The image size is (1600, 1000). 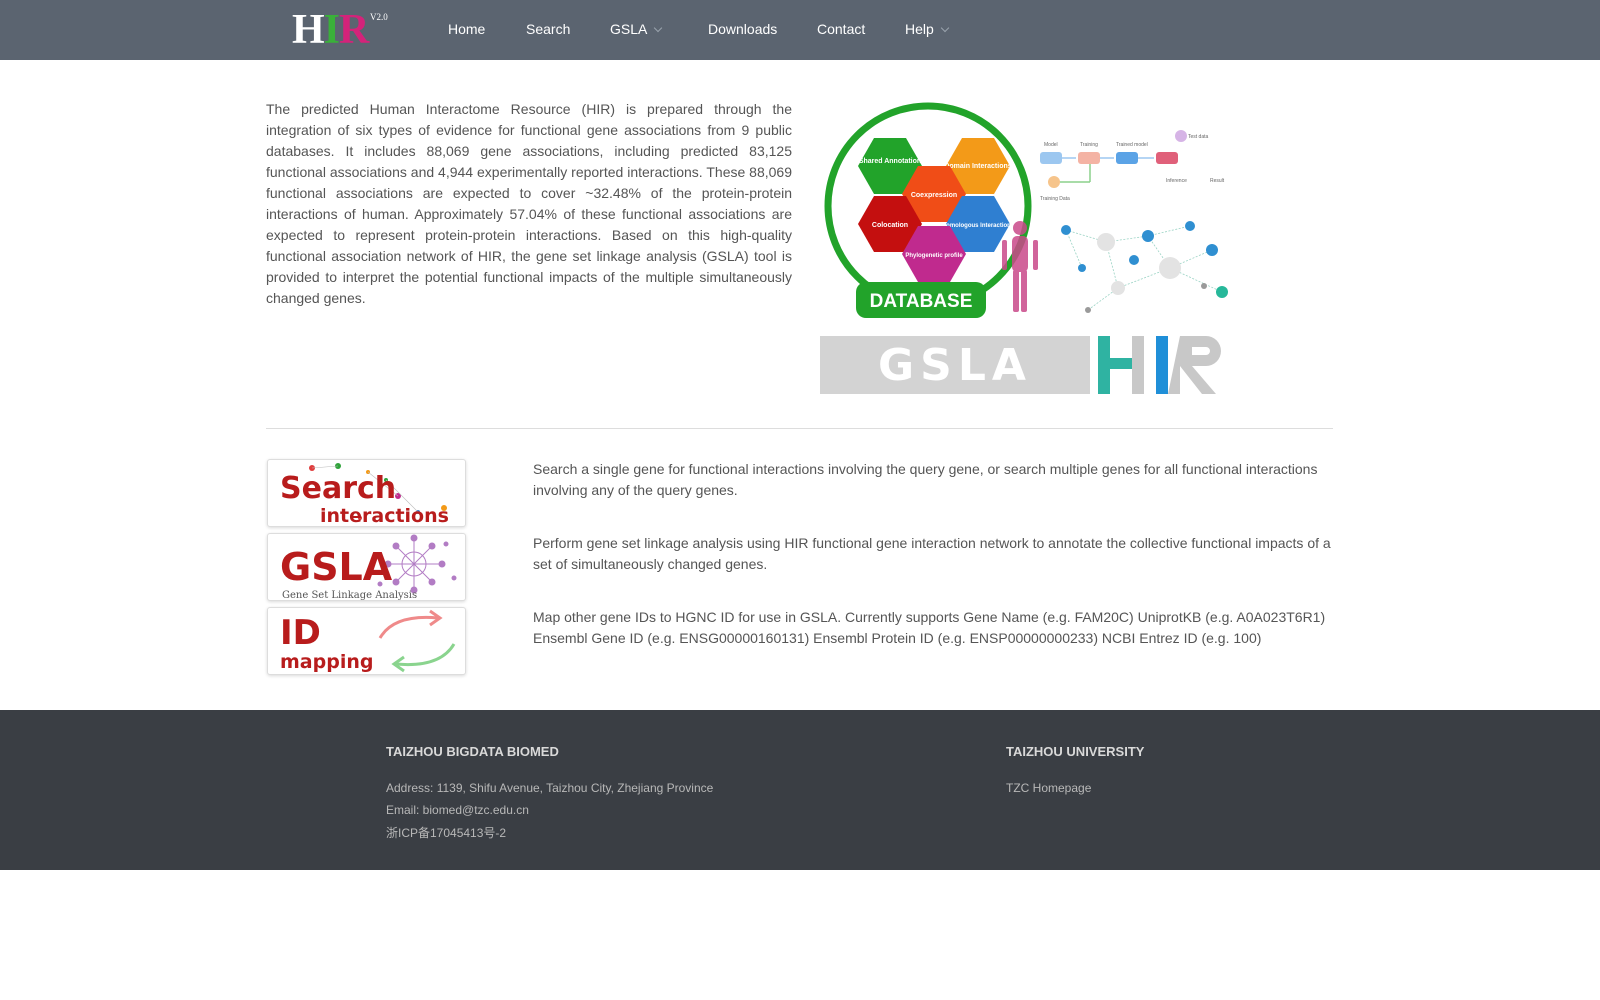 I want to click on database-label: DATABASE, so click(x=921, y=301).